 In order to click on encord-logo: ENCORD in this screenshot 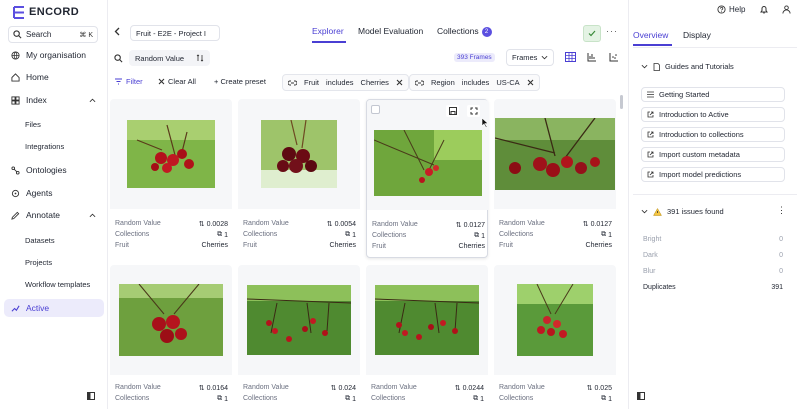, I will do `click(45, 12)`.